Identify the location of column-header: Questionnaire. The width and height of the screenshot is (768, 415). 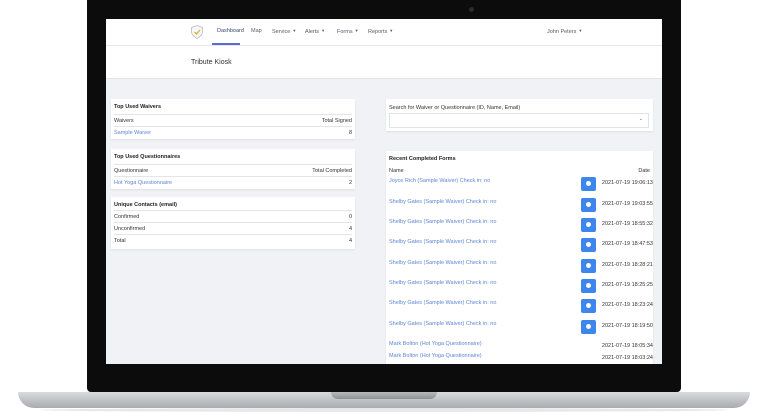
(131, 171).